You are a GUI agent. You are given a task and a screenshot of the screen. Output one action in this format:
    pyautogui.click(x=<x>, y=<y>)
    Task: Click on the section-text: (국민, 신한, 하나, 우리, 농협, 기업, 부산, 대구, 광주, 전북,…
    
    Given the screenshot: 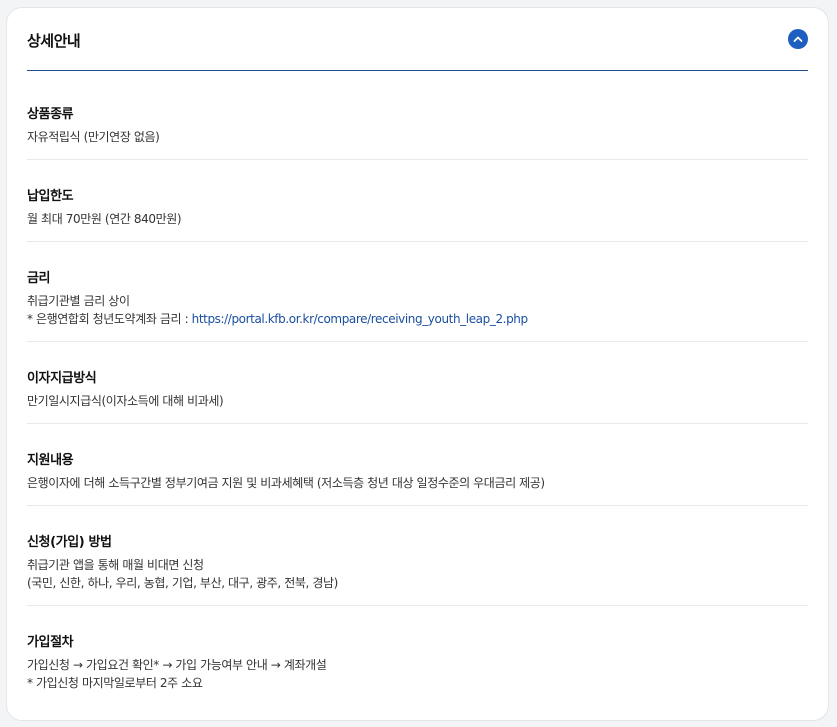 What is the action you would take?
    pyautogui.click(x=182, y=583)
    